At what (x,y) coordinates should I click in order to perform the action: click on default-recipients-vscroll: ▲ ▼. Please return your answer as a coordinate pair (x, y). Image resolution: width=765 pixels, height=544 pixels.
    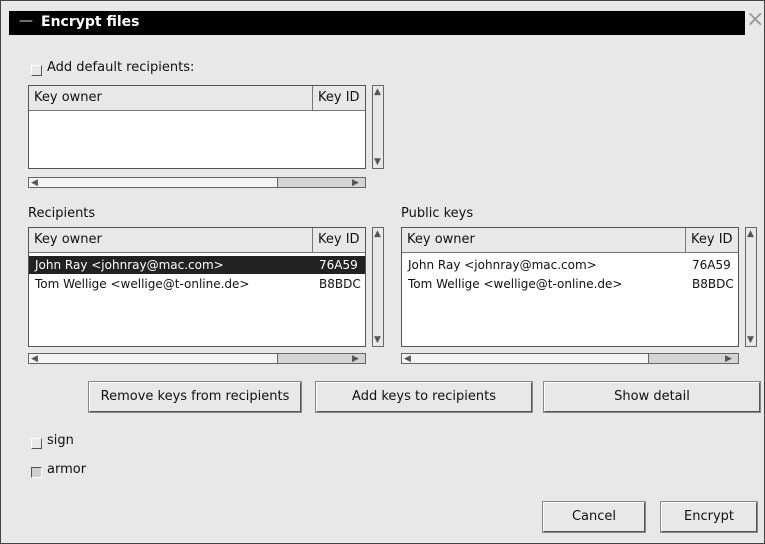
    Looking at the image, I should click on (378, 127).